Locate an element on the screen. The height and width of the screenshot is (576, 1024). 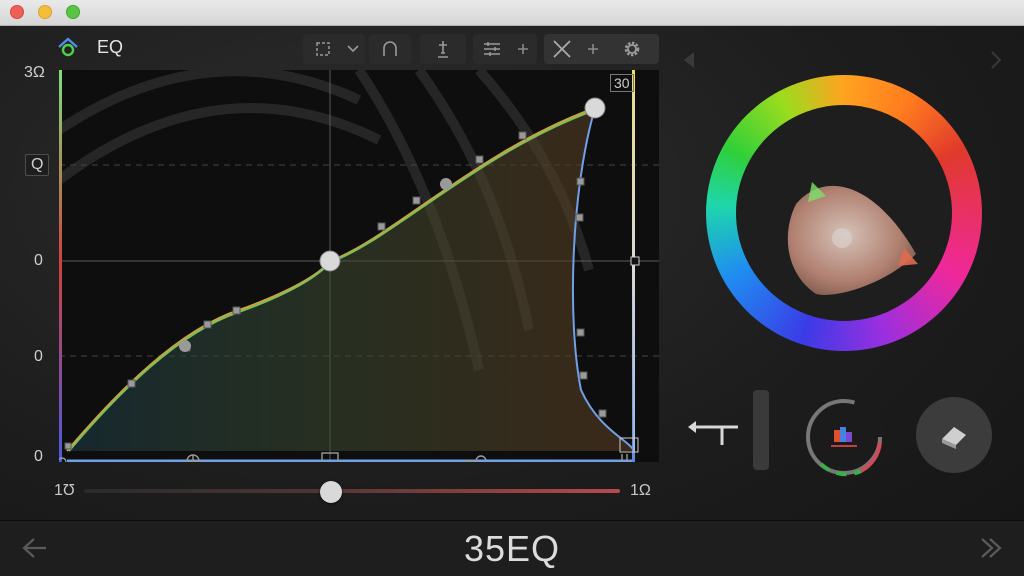
eraser-icon is located at coordinates (954, 435).